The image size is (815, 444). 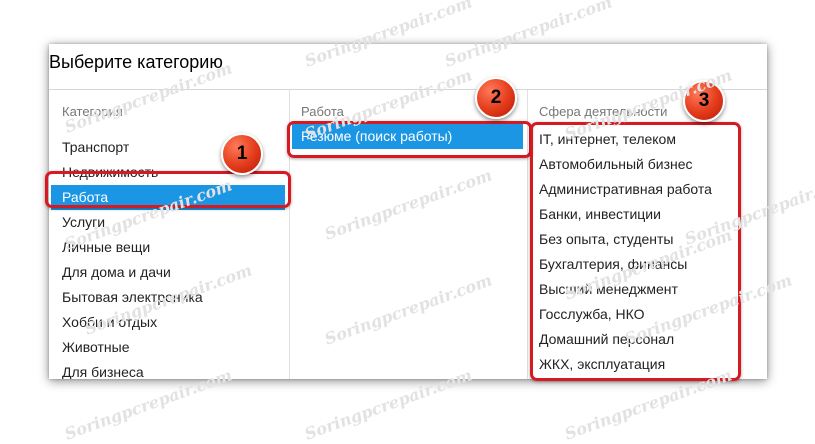 What do you see at coordinates (169, 322) in the screenshot?
I see `category-item-hobby: Хобби и отдых` at bounding box center [169, 322].